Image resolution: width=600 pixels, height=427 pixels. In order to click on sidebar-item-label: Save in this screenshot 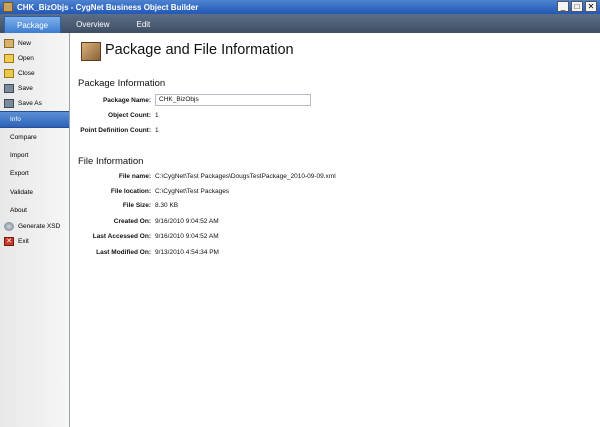, I will do `click(25, 88)`.